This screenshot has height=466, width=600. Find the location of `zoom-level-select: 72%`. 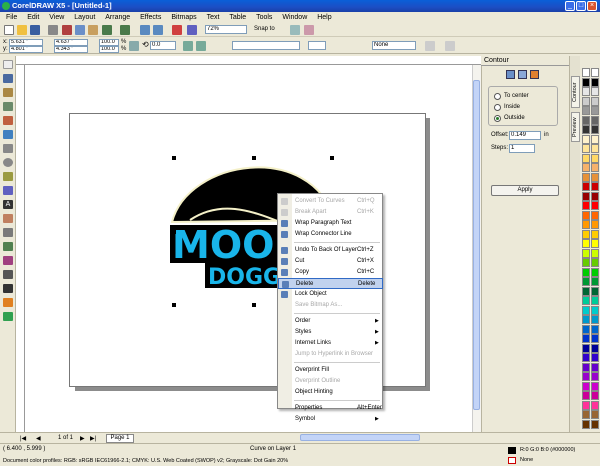

zoom-level-select: 72% is located at coordinates (226, 29).